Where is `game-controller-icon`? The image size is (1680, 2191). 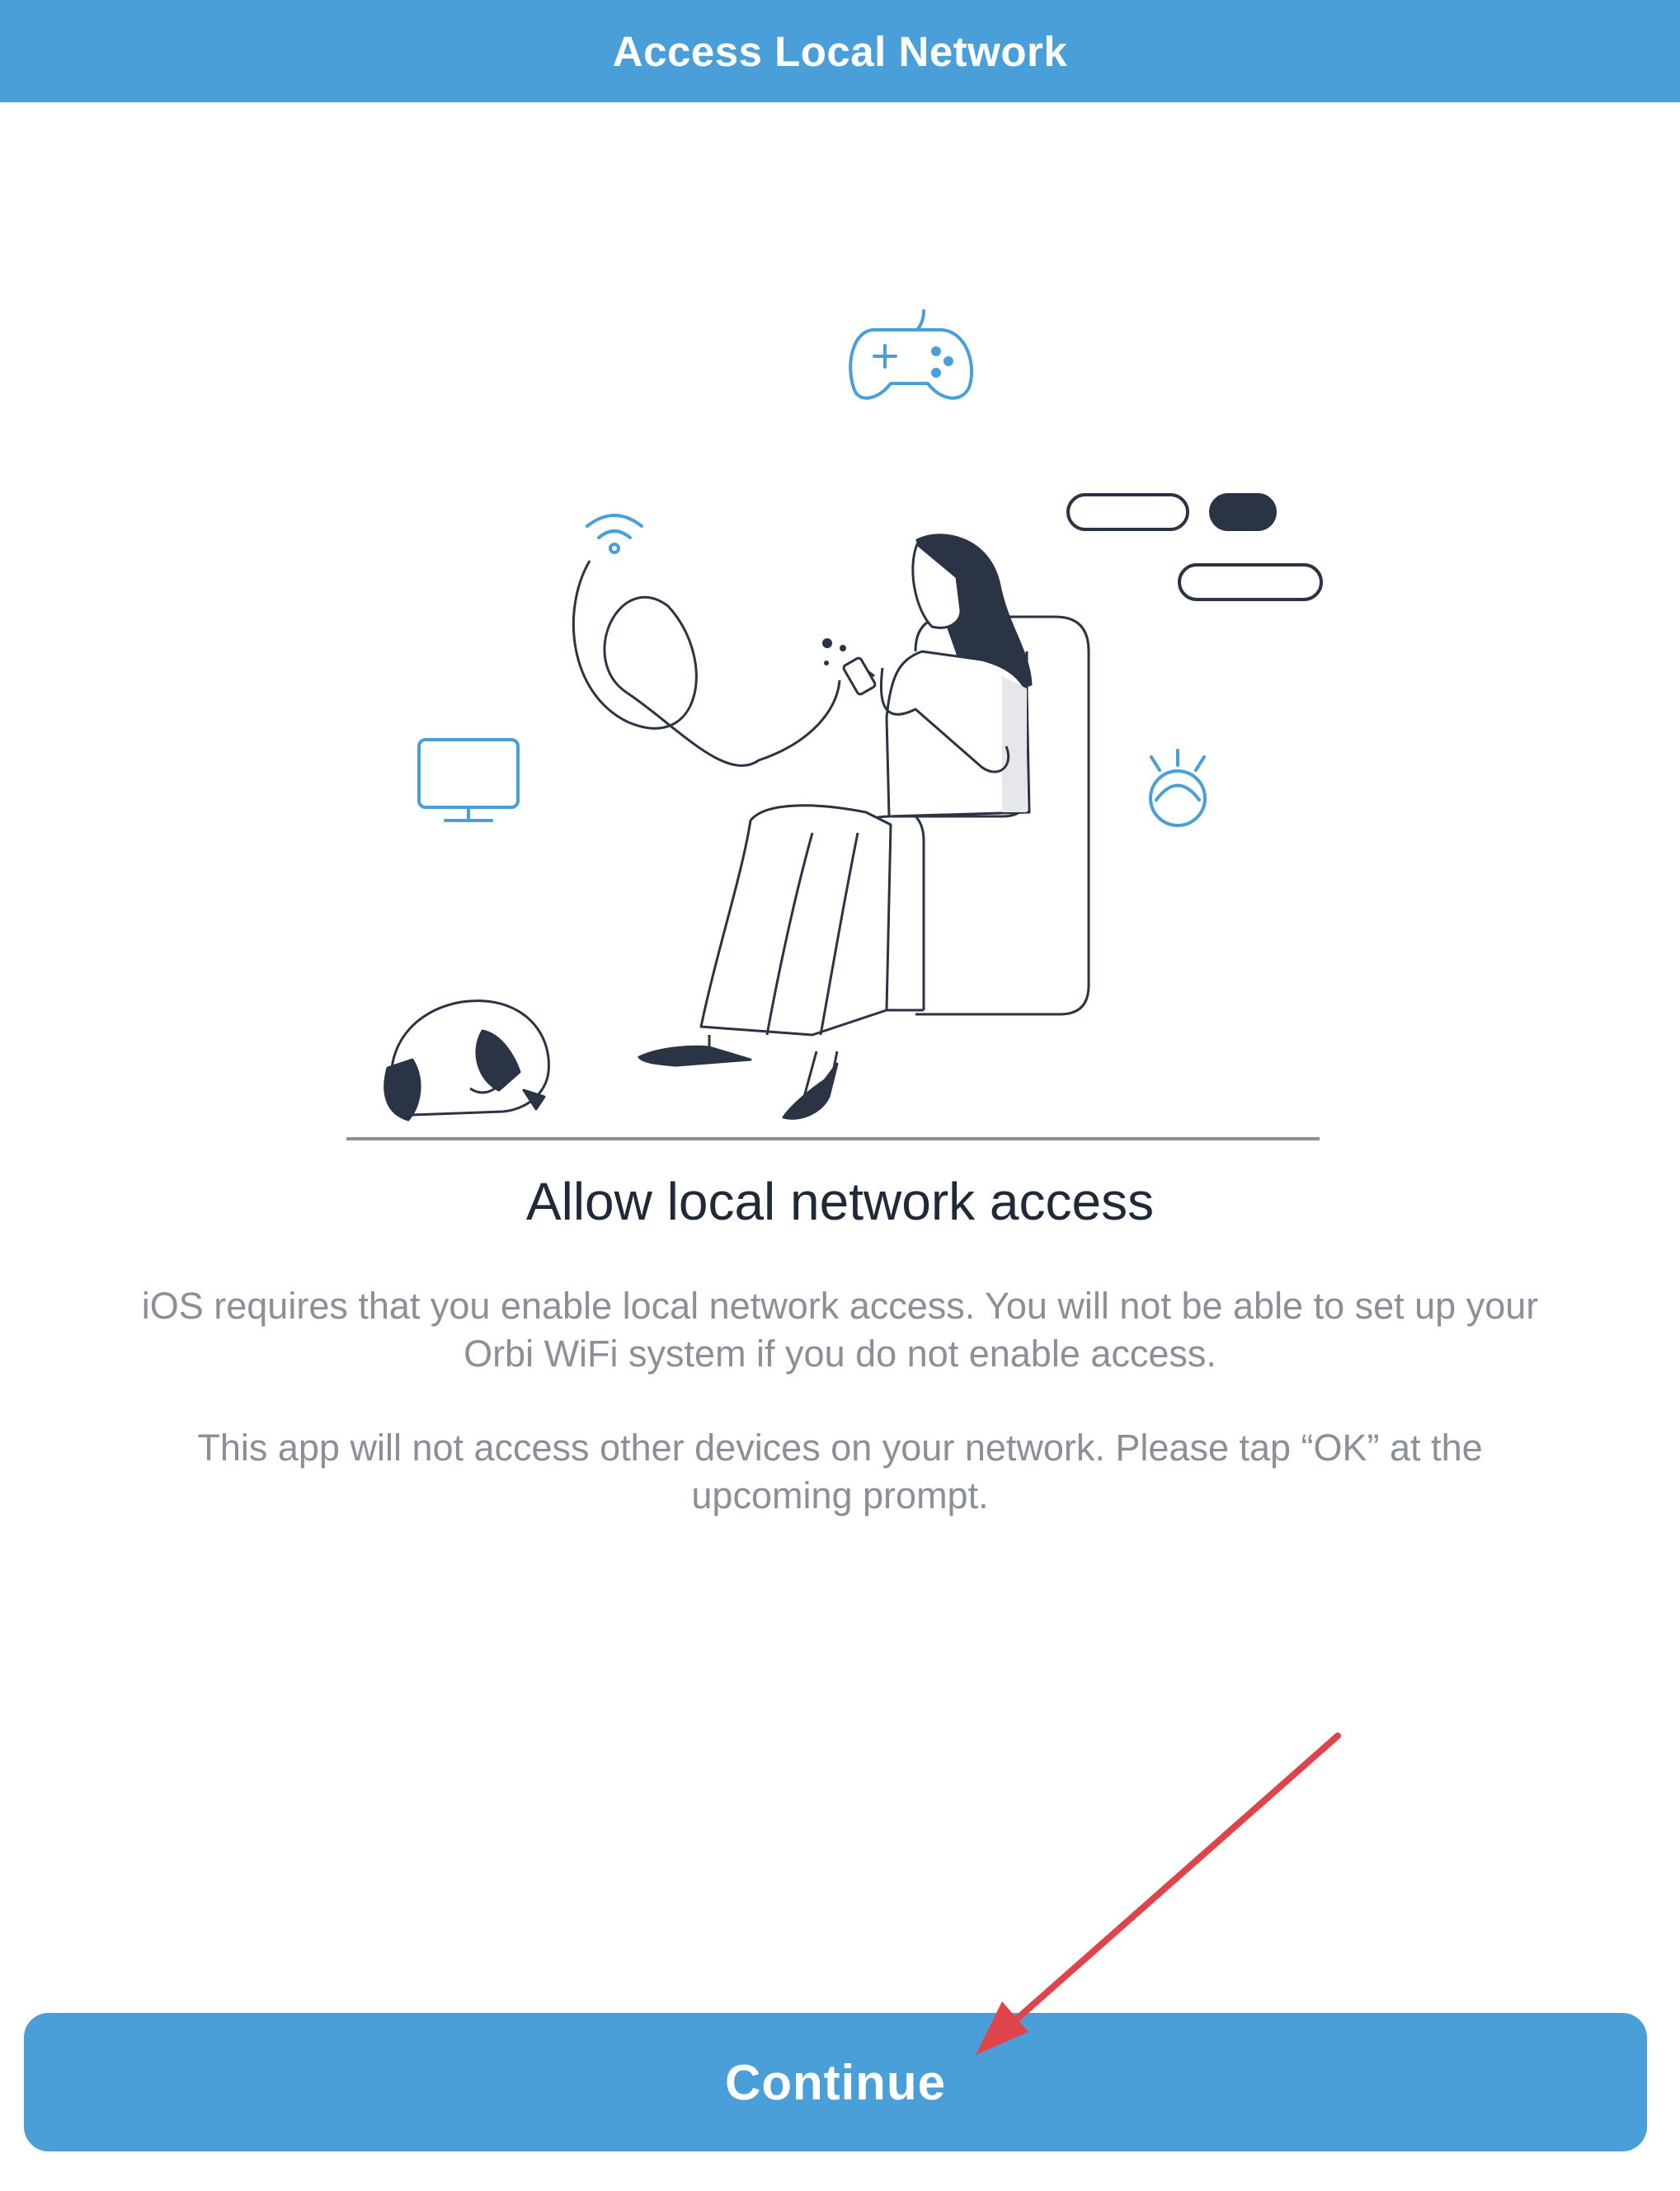 game-controller-icon is located at coordinates (911, 354).